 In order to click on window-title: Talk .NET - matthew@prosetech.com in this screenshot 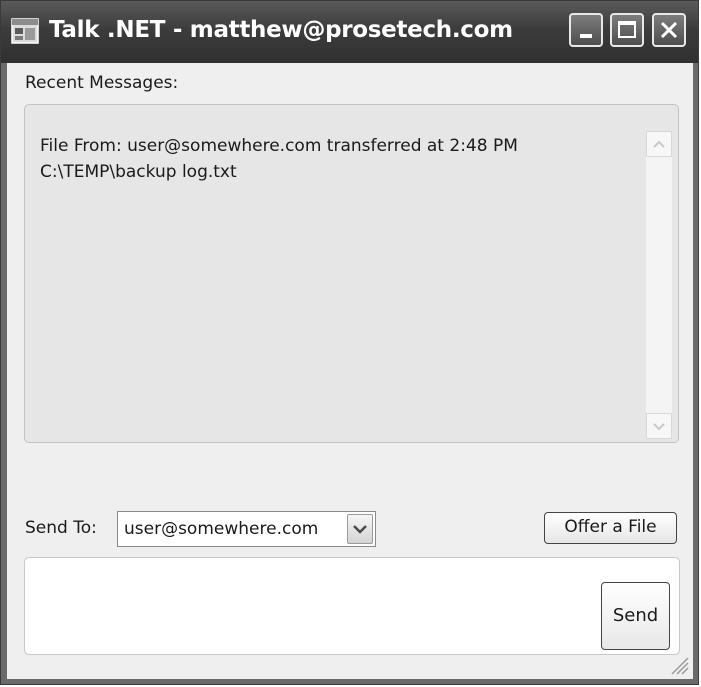, I will do `click(281, 30)`.